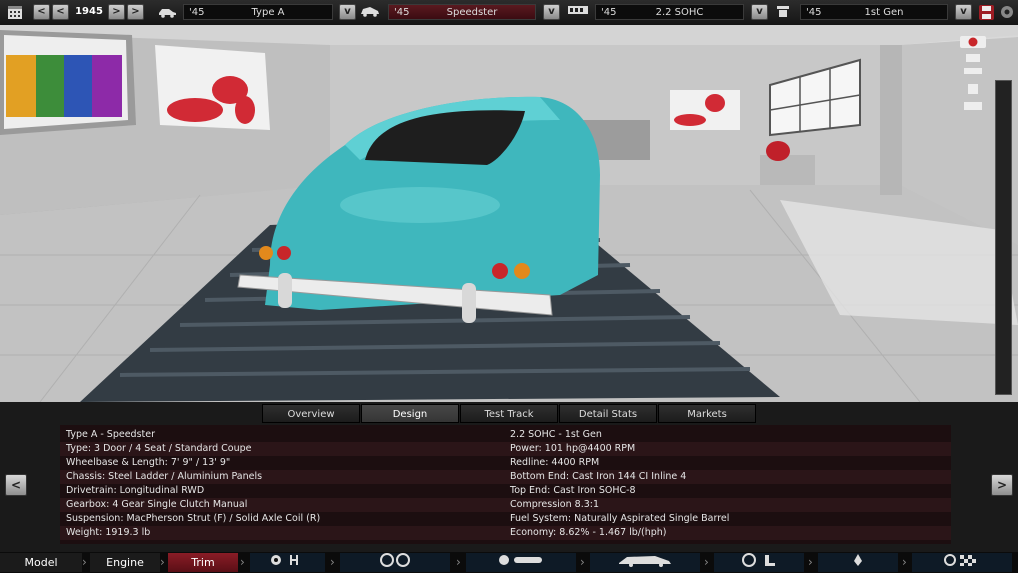 This screenshot has height=573, width=1018. What do you see at coordinates (148, 462) in the screenshot?
I see `detail-left: Wheelbase & Length: 7' 9" / 13' 9"` at bounding box center [148, 462].